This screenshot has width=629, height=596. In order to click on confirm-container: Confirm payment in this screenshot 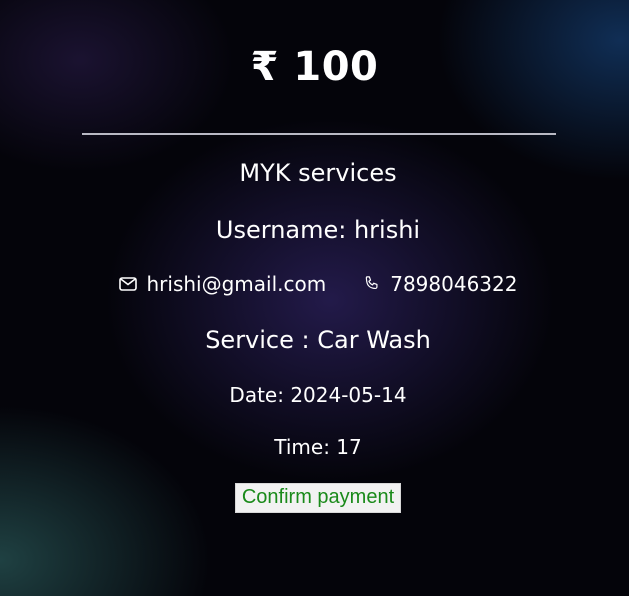, I will do `click(314, 498)`.